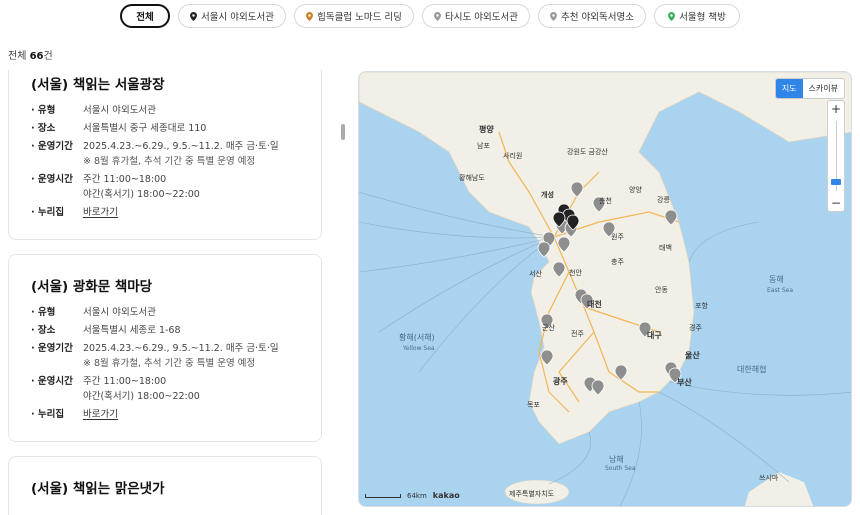 This screenshot has height=515, width=860. What do you see at coordinates (605, 200) in the screenshot?
I see `label-chuncheon: 춘천` at bounding box center [605, 200].